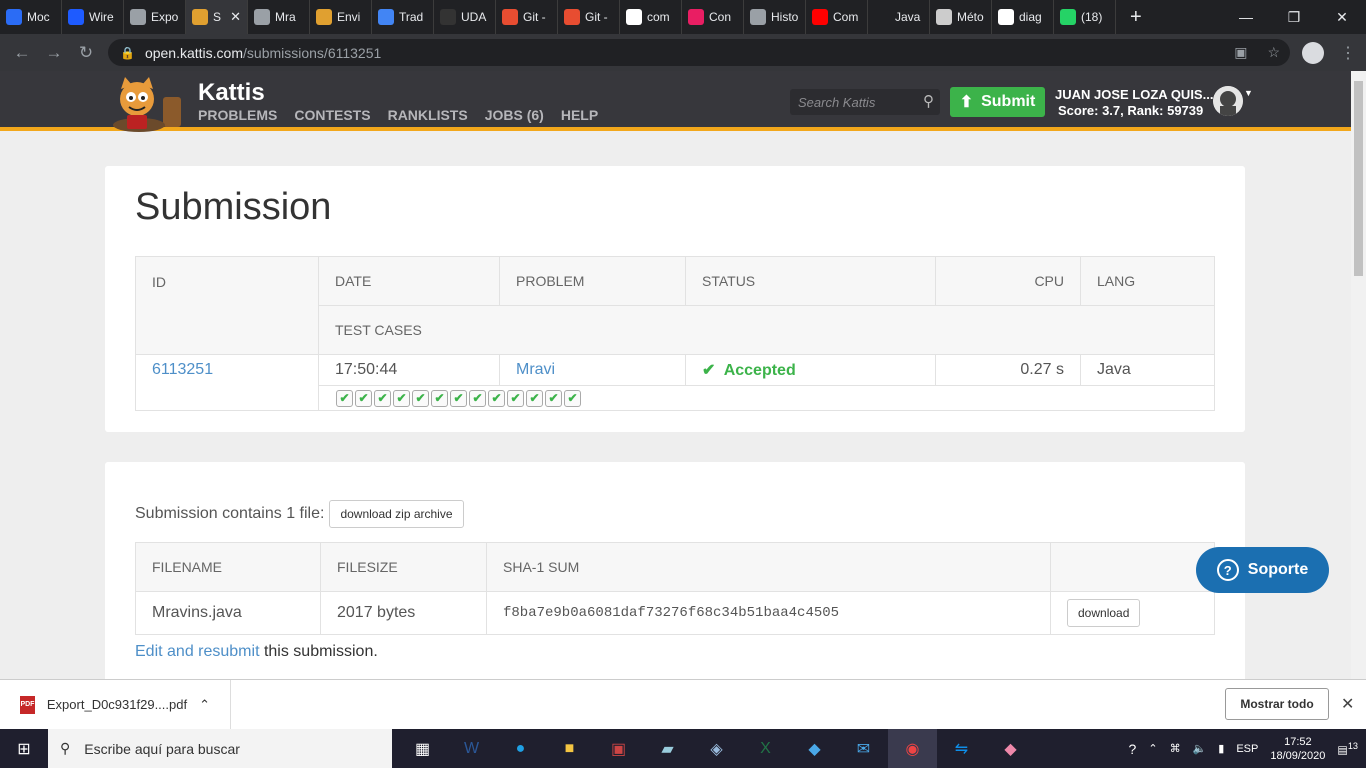  Describe the element at coordinates (961, 17) in the screenshot. I see `browser-tab: Méto` at that location.